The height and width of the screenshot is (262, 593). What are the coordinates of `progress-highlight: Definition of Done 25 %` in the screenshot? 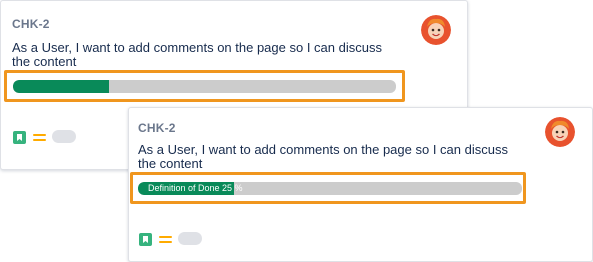 It's located at (328, 188).